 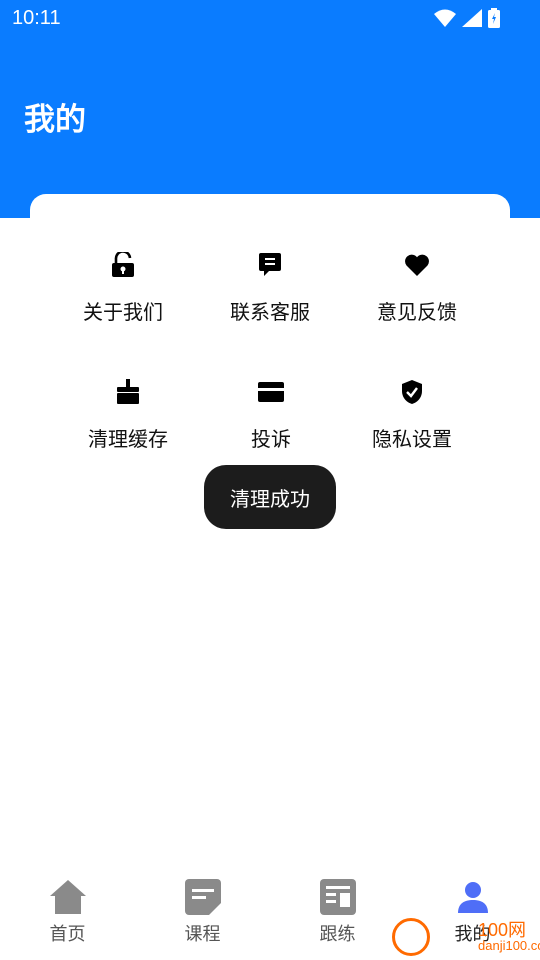 What do you see at coordinates (411, 937) in the screenshot?
I see `watermark-circle-icon` at bounding box center [411, 937].